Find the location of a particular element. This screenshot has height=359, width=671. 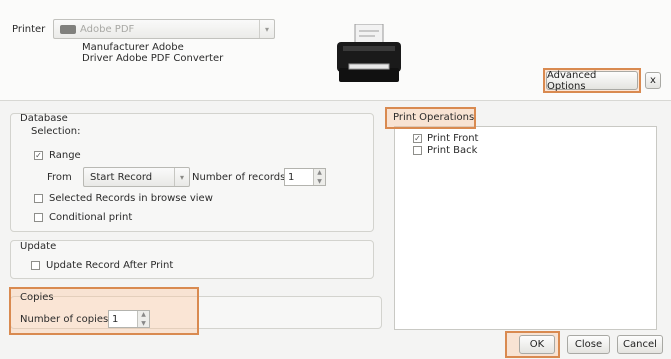

print-front-checkbox: ✓ is located at coordinates (417, 138).